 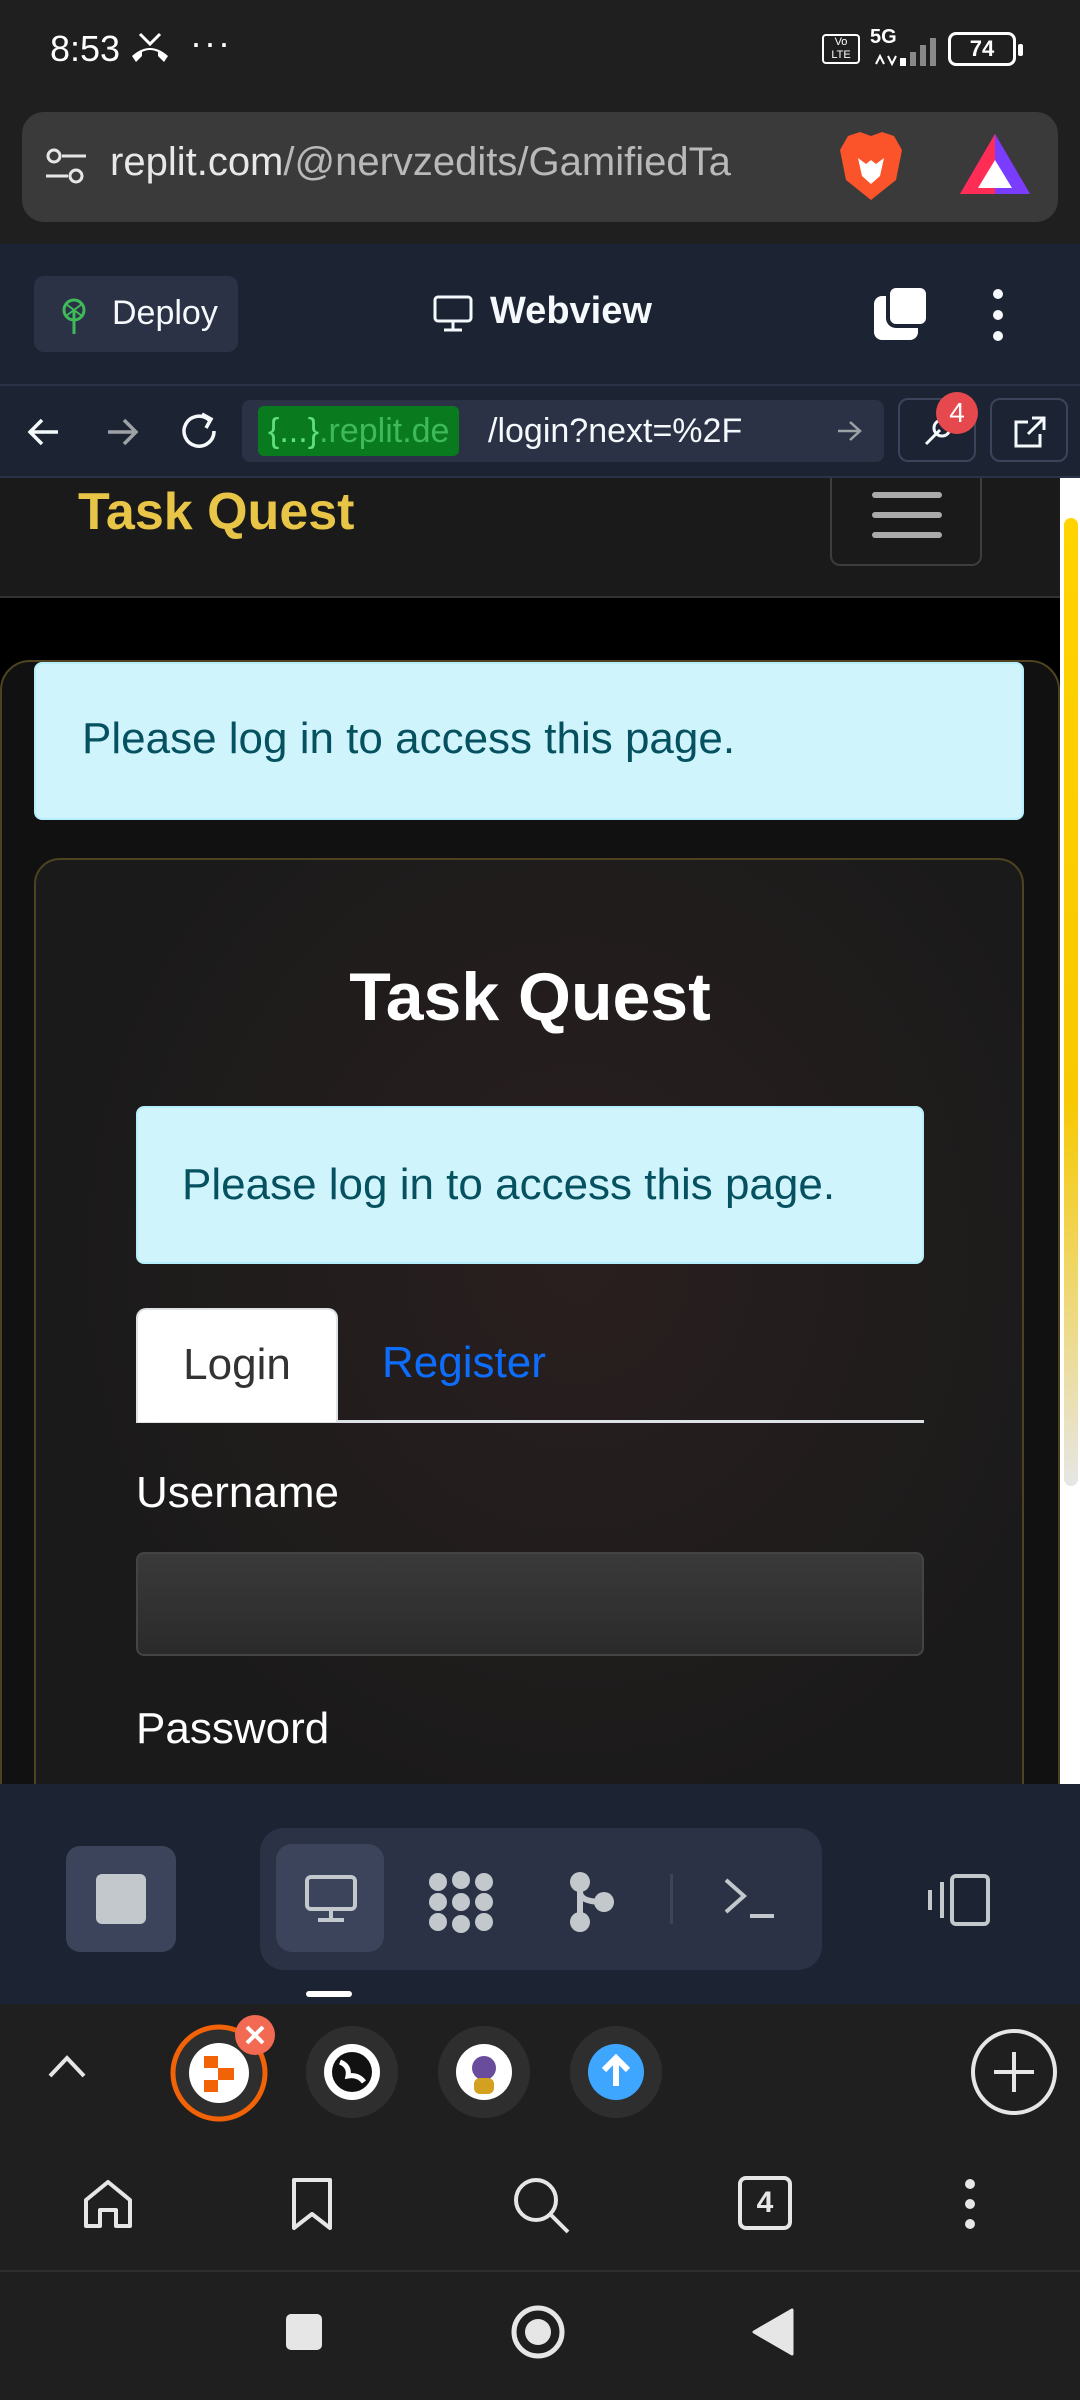 I want to click on flash-alert: Please log in to access this page., so click(x=529, y=741).